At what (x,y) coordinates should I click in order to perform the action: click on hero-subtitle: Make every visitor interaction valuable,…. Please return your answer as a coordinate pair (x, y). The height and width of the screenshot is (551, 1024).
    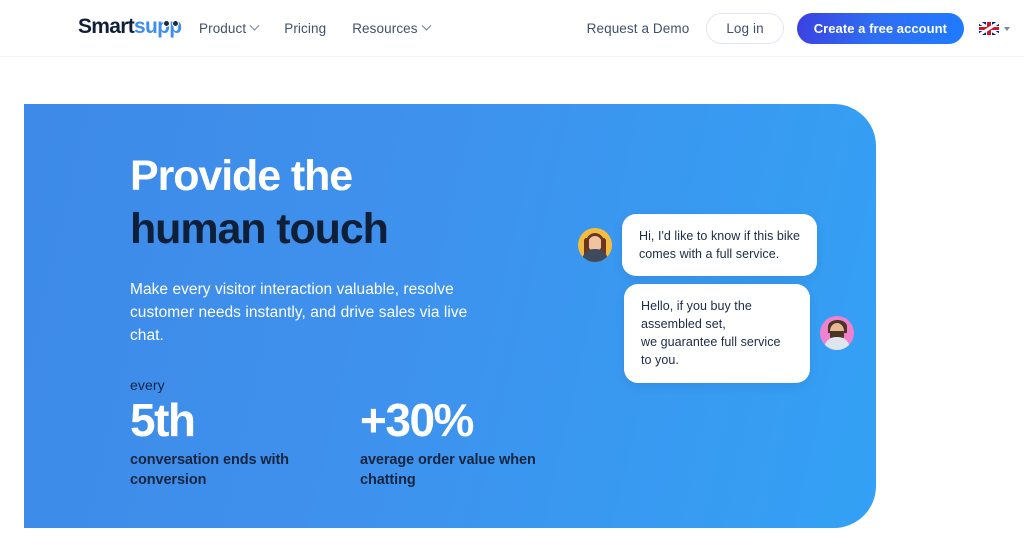
    Looking at the image, I should click on (299, 312).